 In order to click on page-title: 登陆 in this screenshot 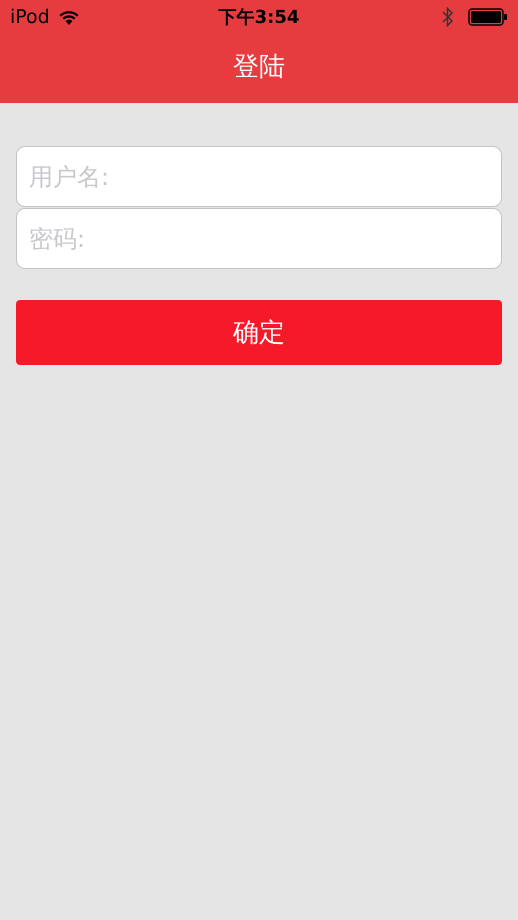, I will do `click(259, 67)`.